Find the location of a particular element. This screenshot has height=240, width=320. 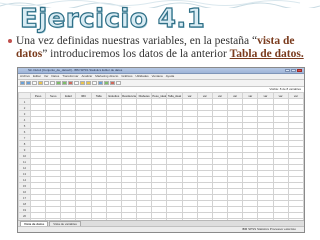

window-controls is located at coordinates (293, 70).